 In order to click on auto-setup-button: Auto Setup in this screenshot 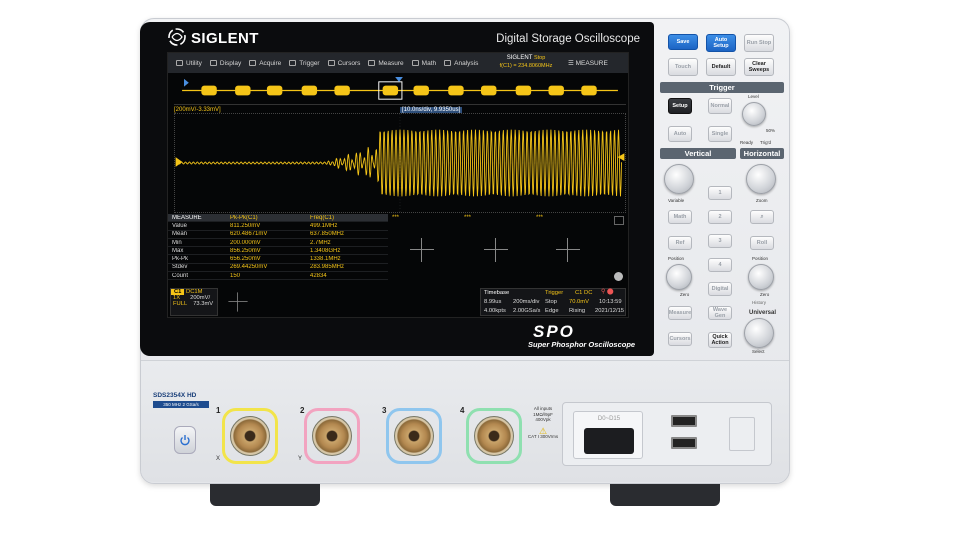, I will do `click(721, 43)`.